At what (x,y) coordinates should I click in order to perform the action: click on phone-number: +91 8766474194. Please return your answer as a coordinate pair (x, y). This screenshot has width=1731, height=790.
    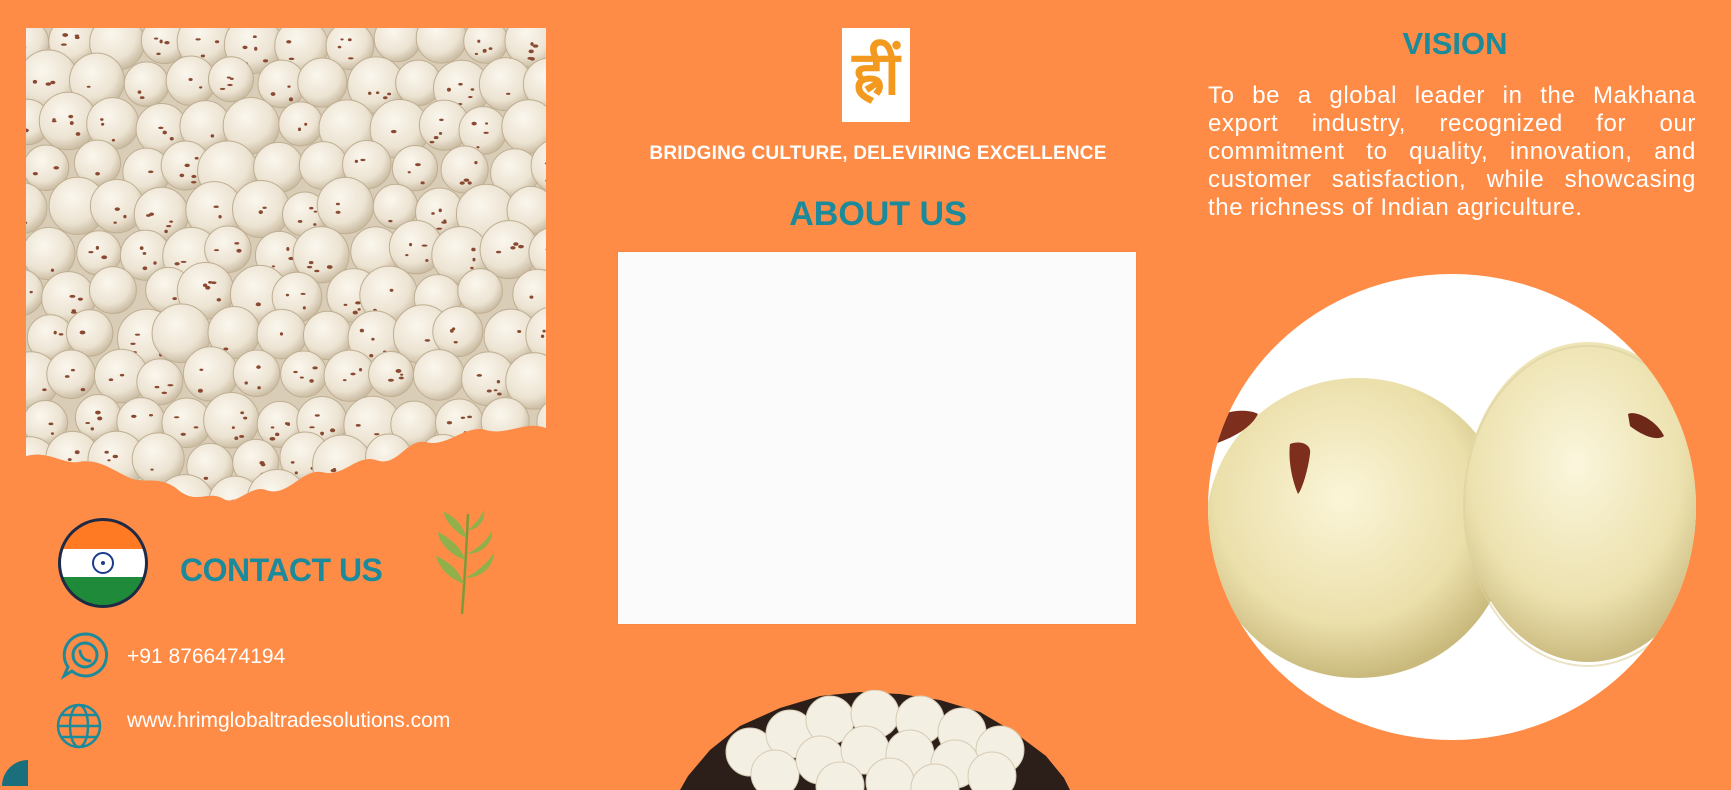
    Looking at the image, I should click on (206, 657).